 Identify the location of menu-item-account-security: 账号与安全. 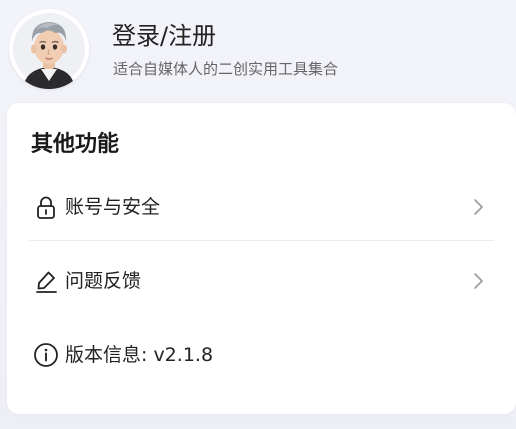
(261, 207).